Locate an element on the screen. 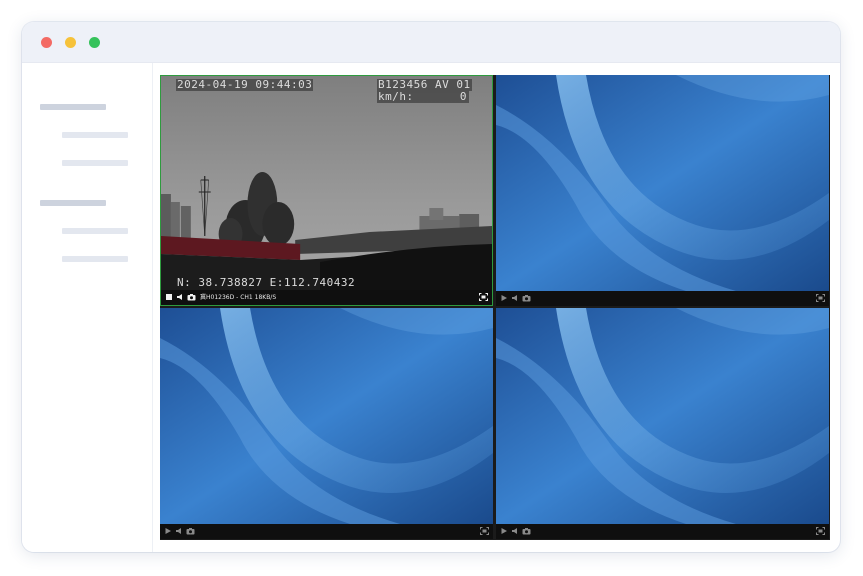  panel-3-controls is located at coordinates (326, 531).